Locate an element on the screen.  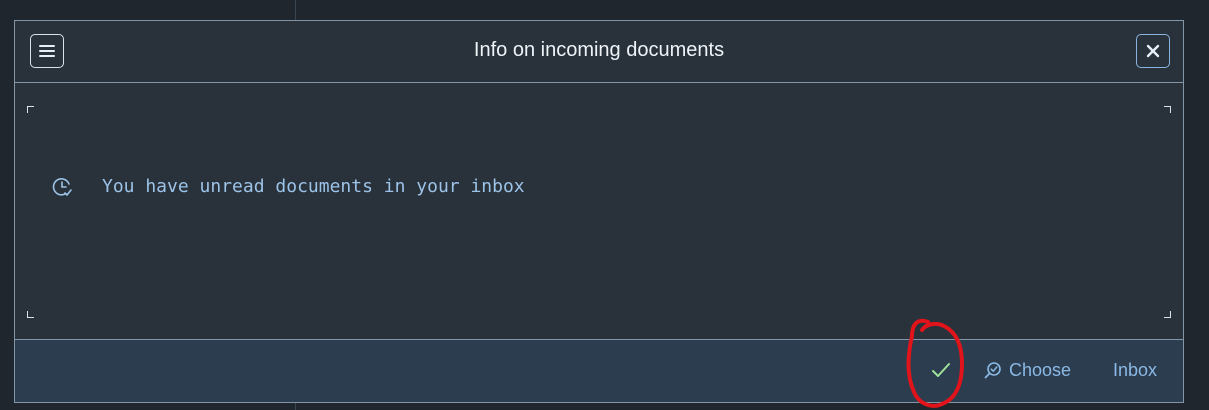
corner-mark-top-left is located at coordinates (30, 109).